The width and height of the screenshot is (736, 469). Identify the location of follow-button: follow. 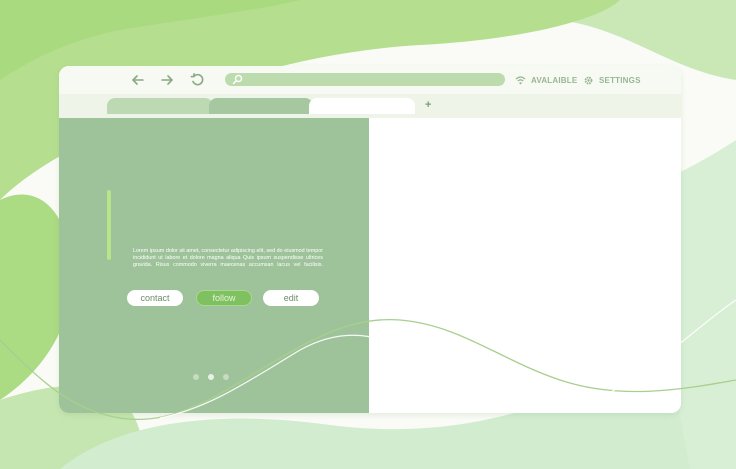
(224, 298).